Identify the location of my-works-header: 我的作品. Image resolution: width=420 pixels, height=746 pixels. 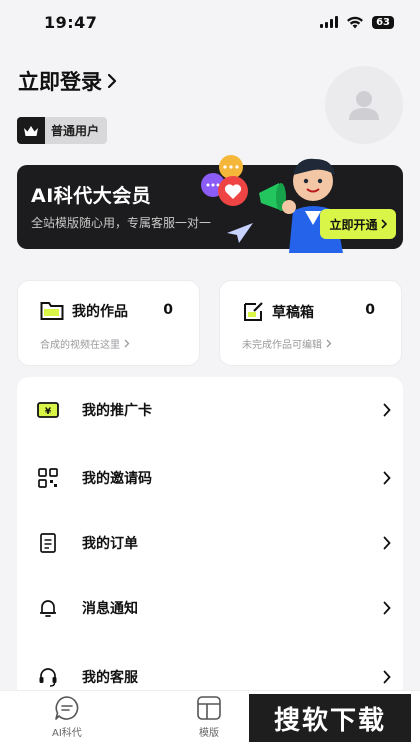
(84, 311).